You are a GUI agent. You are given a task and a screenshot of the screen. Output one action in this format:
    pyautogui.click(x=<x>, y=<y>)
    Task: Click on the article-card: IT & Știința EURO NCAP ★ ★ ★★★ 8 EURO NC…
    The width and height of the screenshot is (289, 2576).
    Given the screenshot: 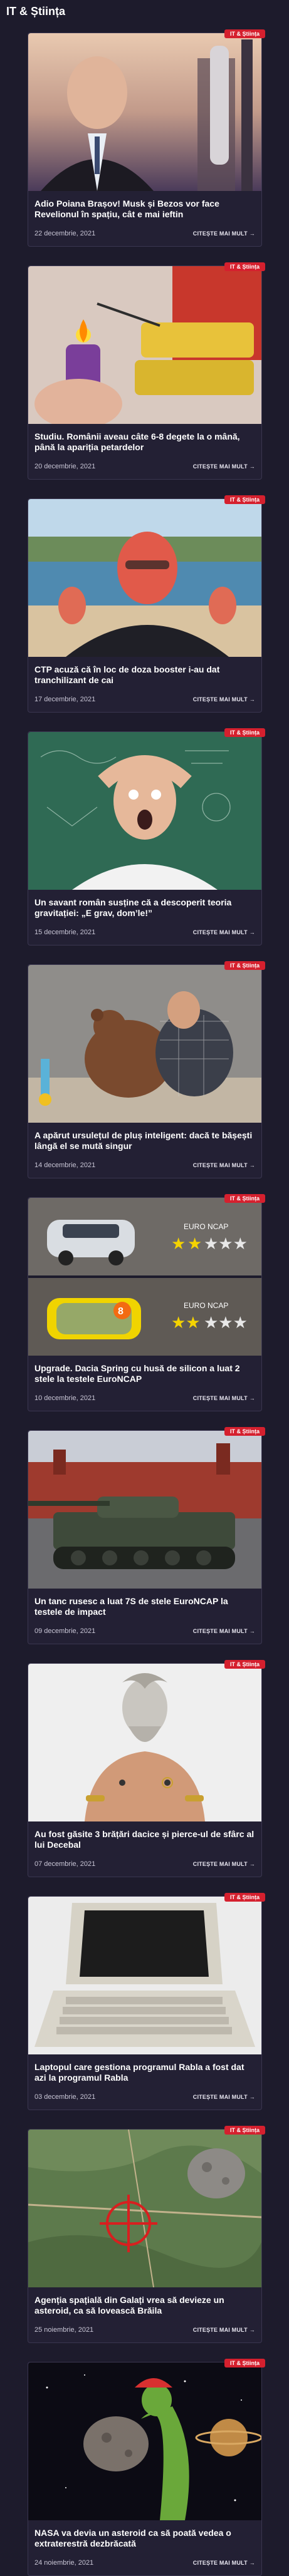 What is the action you would take?
    pyautogui.click(x=146, y=1302)
    